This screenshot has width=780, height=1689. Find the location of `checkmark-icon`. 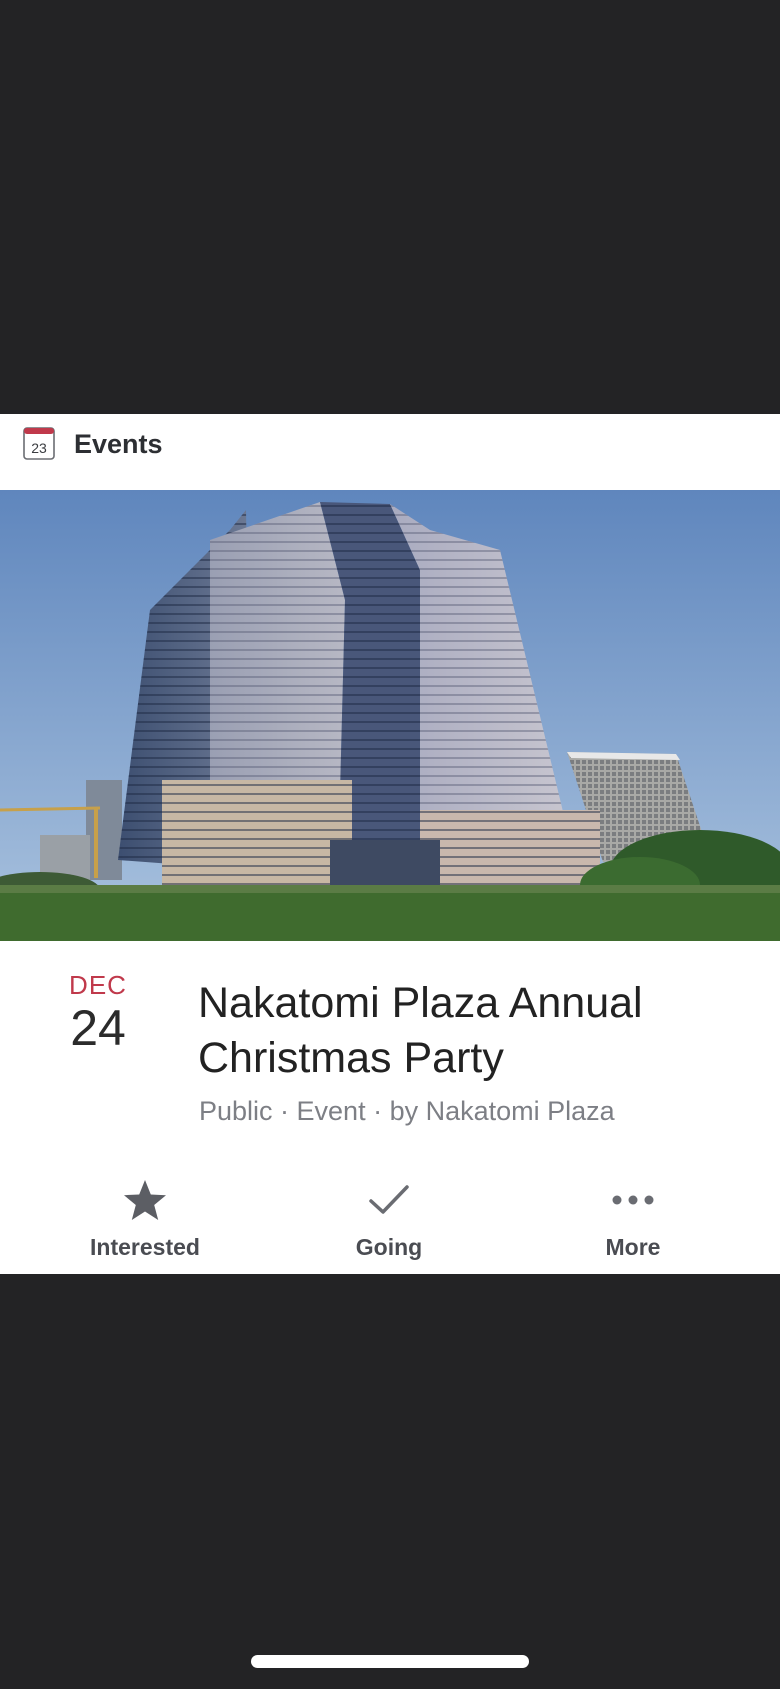

checkmark-icon is located at coordinates (389, 1199).